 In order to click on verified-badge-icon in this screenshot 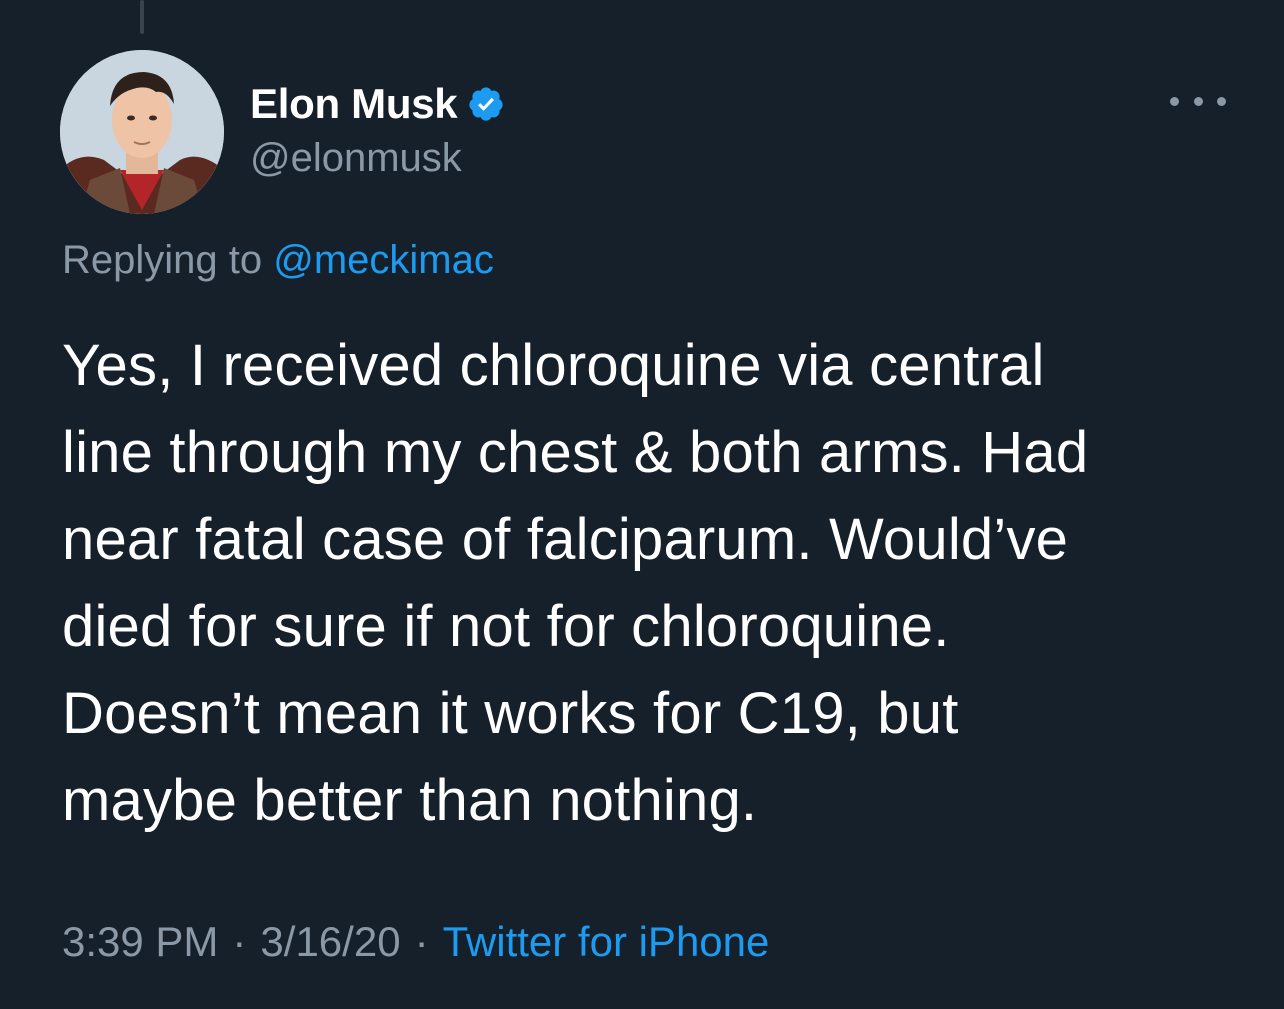, I will do `click(486, 104)`.